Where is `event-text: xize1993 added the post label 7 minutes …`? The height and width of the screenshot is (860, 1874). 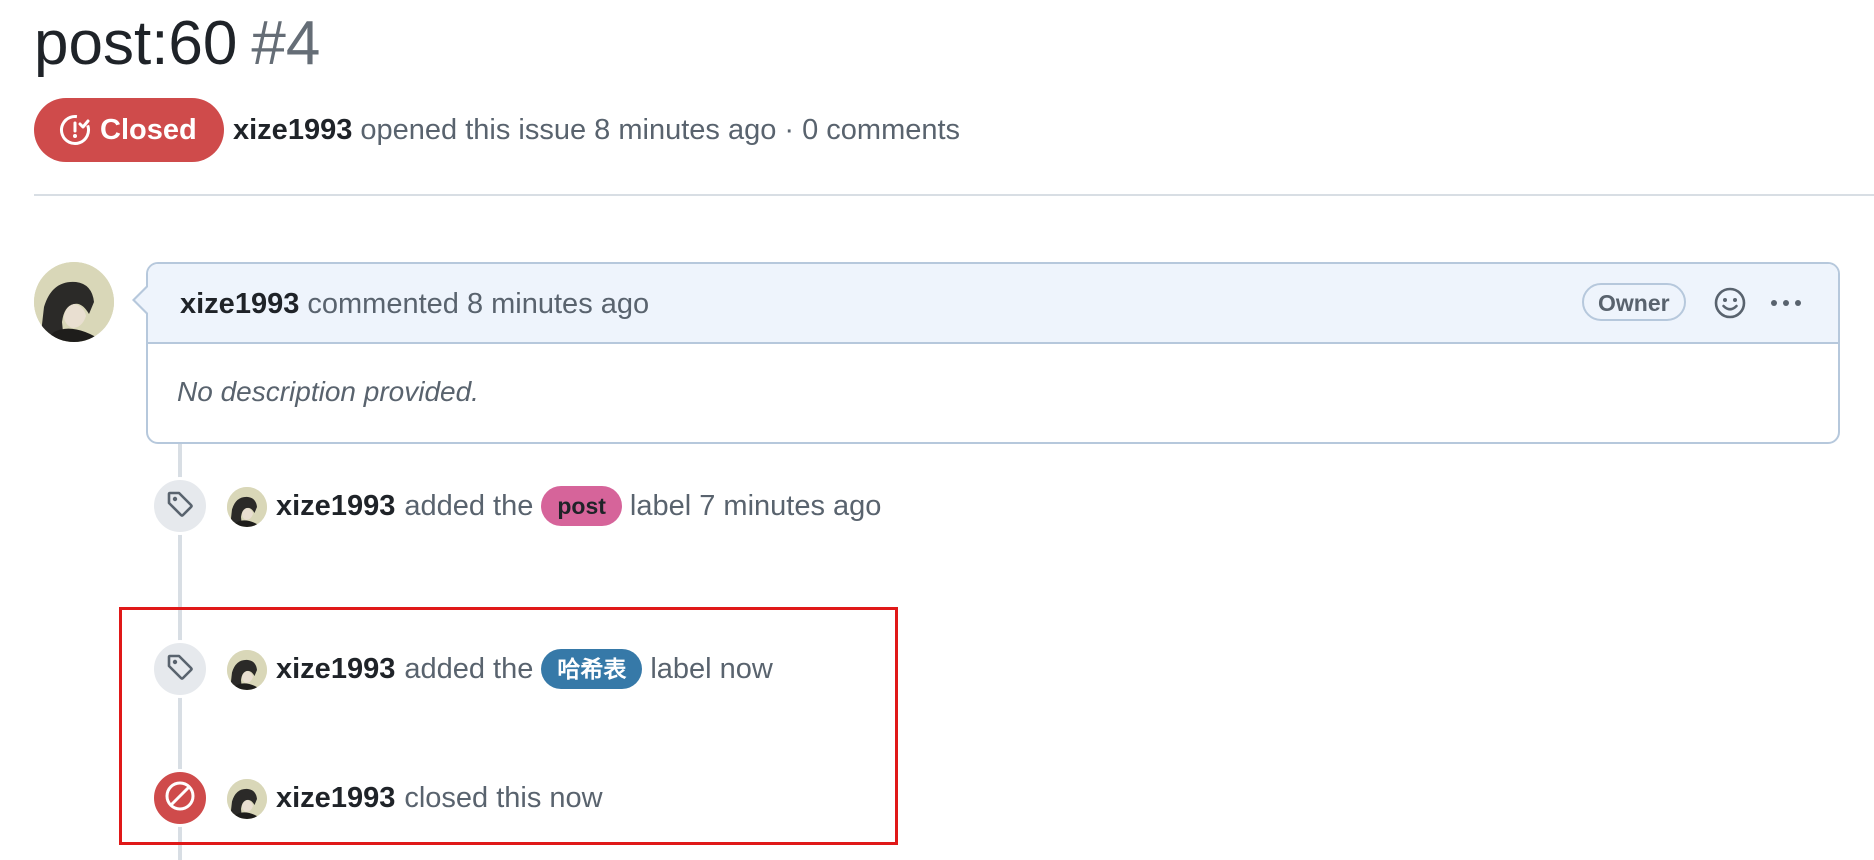
event-text: xize1993 added the post label 7 minutes … is located at coordinates (578, 506).